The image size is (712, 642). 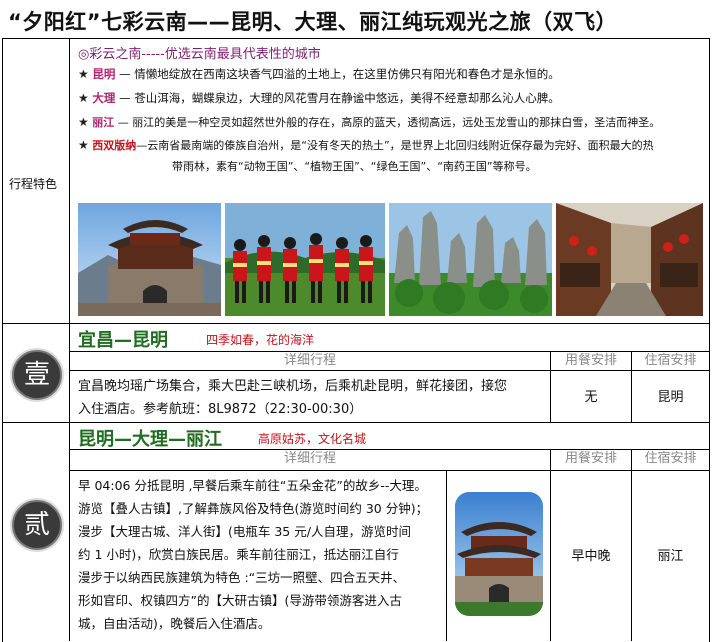 What do you see at coordinates (220, 409) in the screenshot?
I see `day-one-detail-line: 入住酒店。参考航班：8L9872（22:30-00:30）` at bounding box center [220, 409].